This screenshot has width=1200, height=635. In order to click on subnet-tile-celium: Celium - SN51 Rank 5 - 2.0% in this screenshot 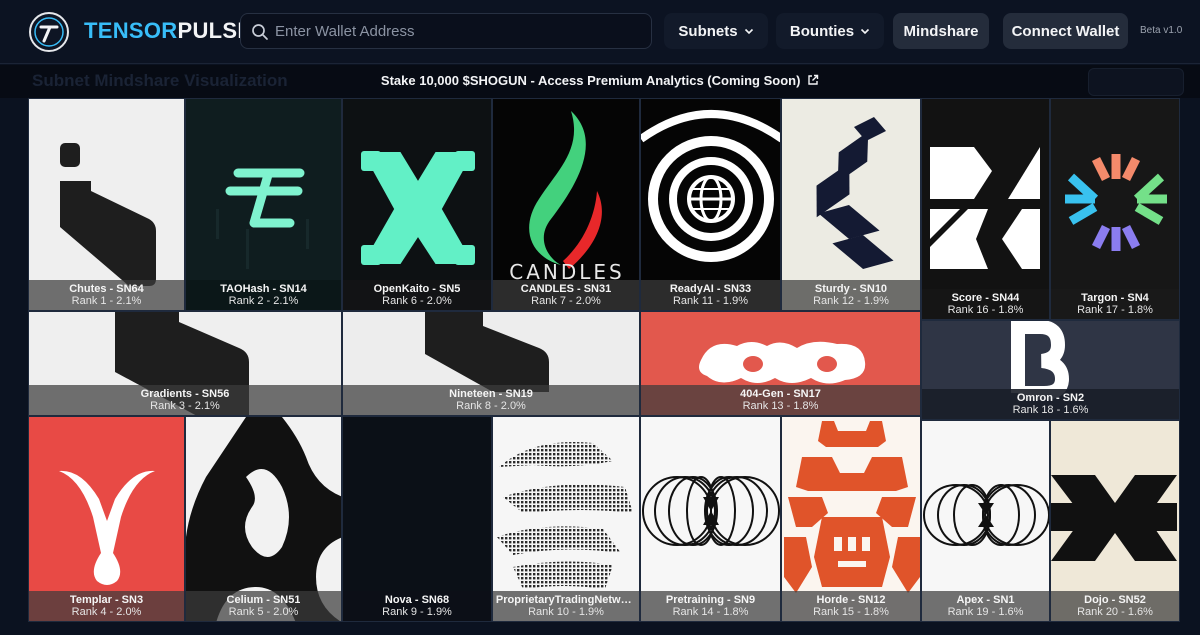, I will do `click(263, 519)`.